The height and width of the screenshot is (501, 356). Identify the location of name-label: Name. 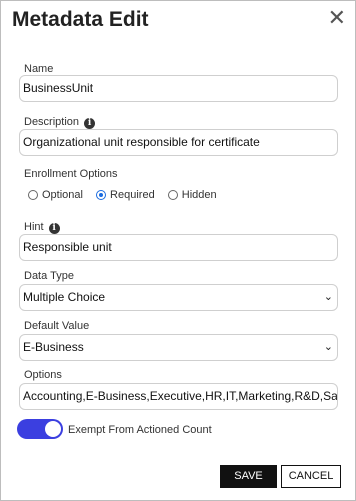
(39, 69).